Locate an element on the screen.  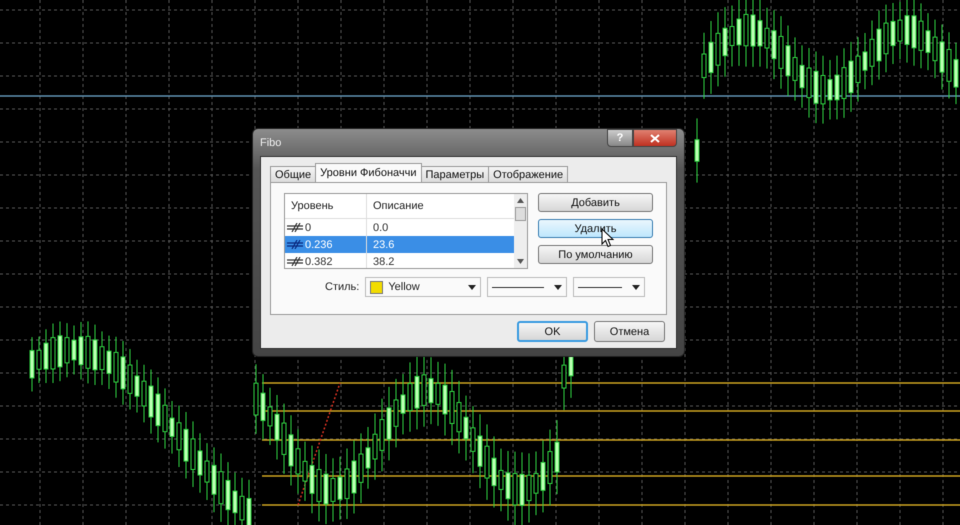
level-value: 0.382 is located at coordinates (319, 262).